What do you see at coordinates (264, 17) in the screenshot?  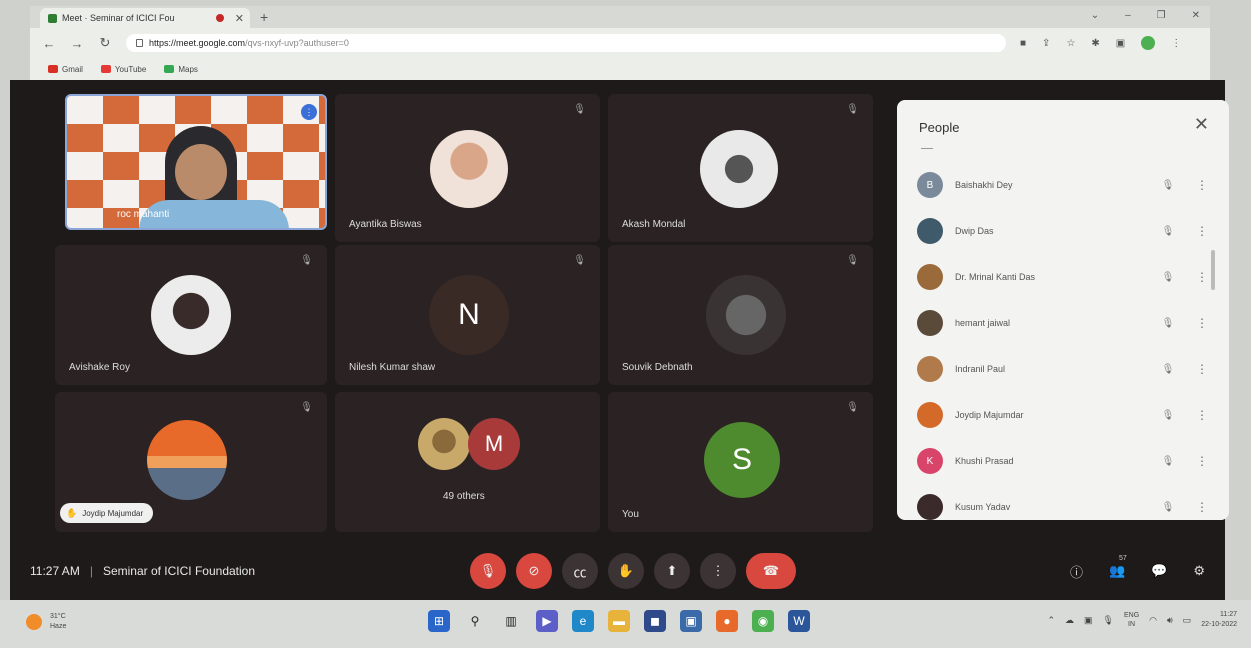 I see `new-tab-button: +` at bounding box center [264, 17].